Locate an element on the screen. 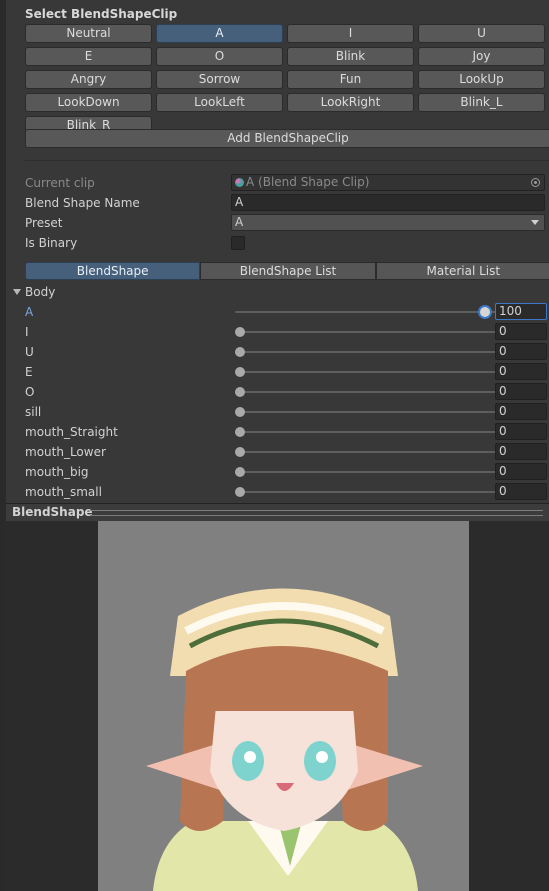 The width and height of the screenshot is (549, 891). clip-button-blink: Blink is located at coordinates (350, 56).